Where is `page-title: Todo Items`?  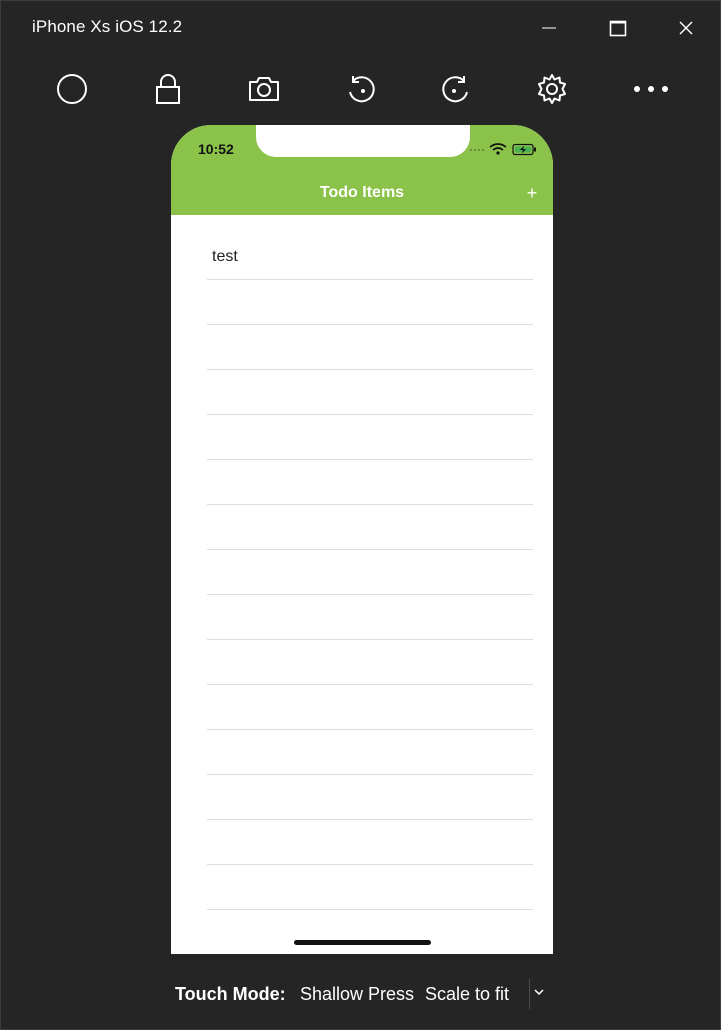 page-title: Todo Items is located at coordinates (362, 192).